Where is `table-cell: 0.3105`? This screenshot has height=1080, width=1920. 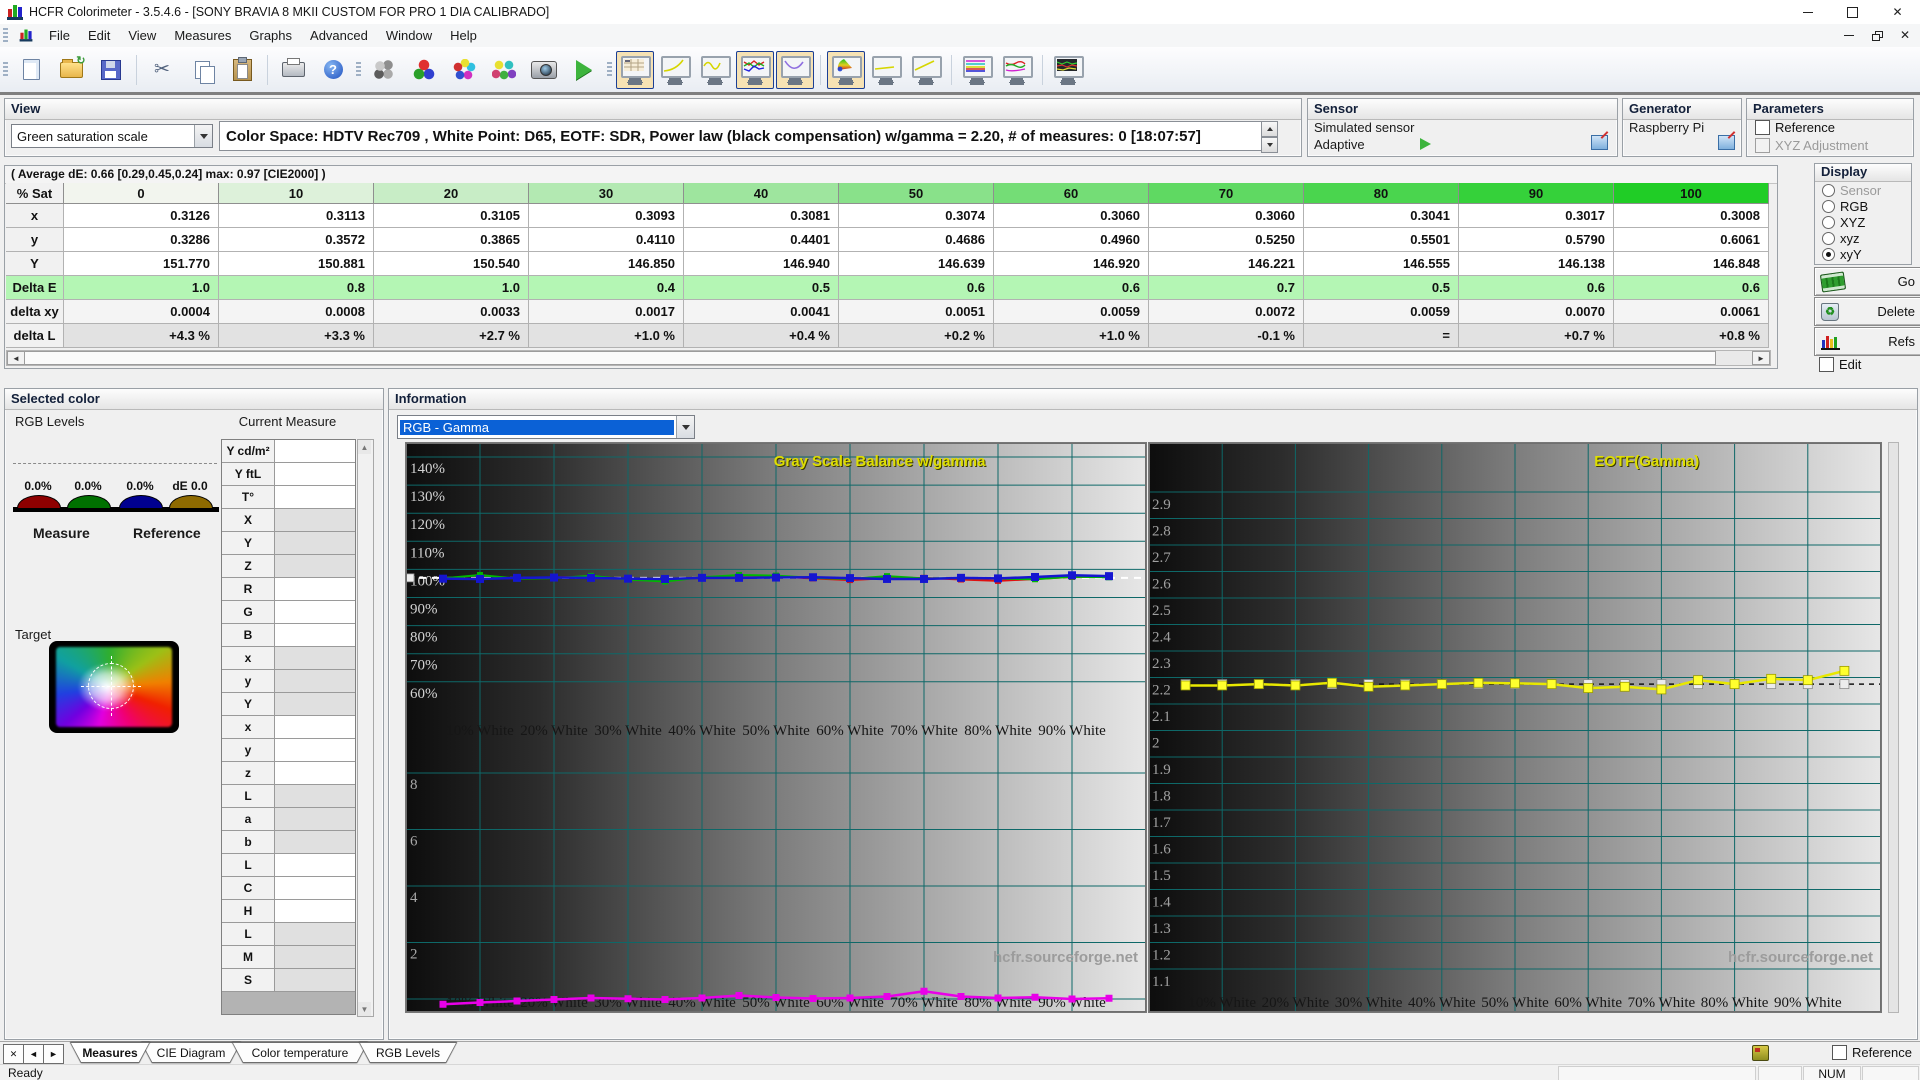
table-cell: 0.3105 is located at coordinates (451, 216).